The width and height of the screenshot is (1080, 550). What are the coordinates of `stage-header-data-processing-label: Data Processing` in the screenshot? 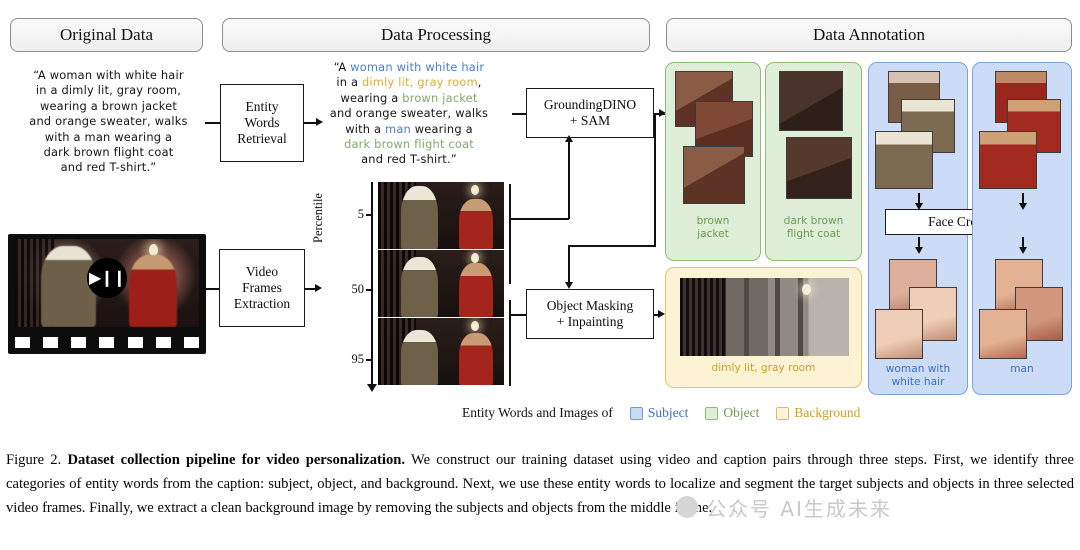 It's located at (435, 34).